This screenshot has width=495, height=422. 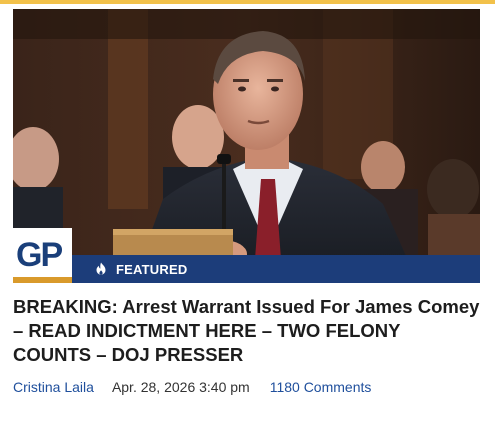 I want to click on gp-logo-stripe, so click(x=42, y=280).